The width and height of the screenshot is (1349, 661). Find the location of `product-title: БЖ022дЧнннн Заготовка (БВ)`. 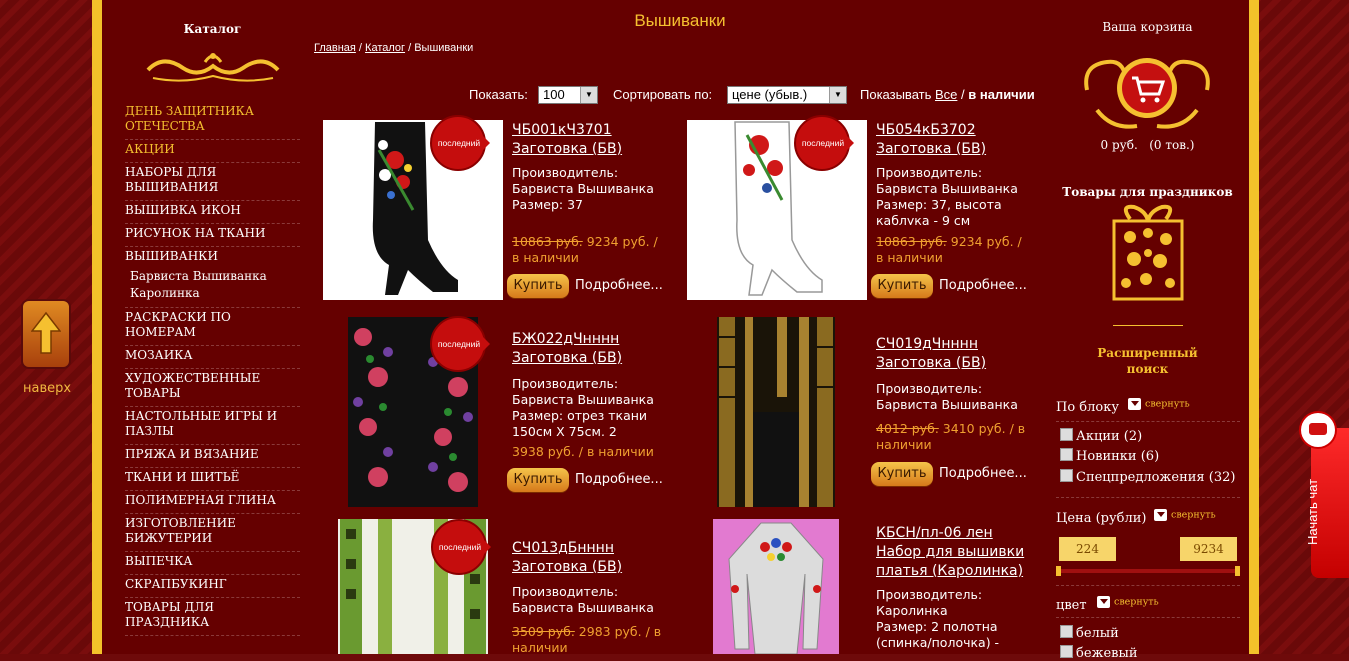

product-title: БЖ022дЧнннн Заготовка (БВ) is located at coordinates (567, 349).